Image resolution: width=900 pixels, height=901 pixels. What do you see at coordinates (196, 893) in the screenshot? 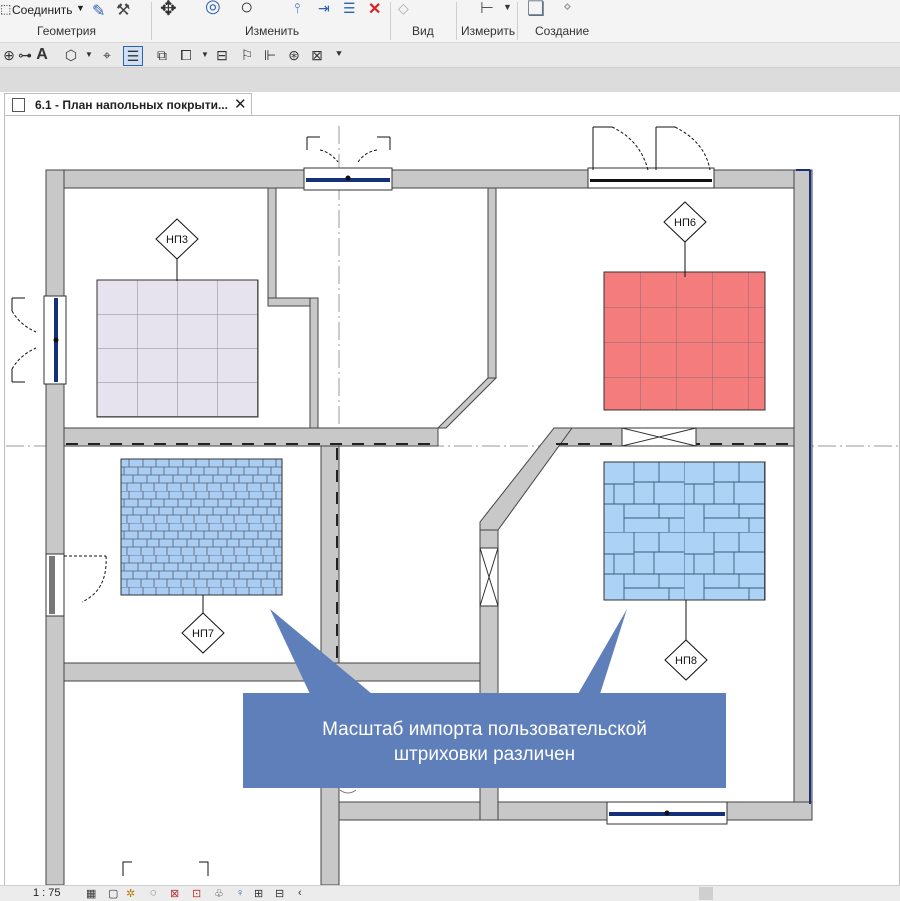
I see `crop-region-icon: ⊡` at bounding box center [196, 893].